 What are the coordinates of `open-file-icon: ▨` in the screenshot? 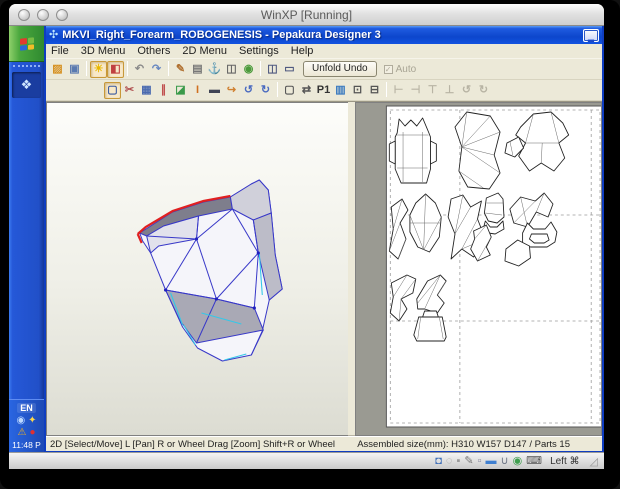 It's located at (57, 69).